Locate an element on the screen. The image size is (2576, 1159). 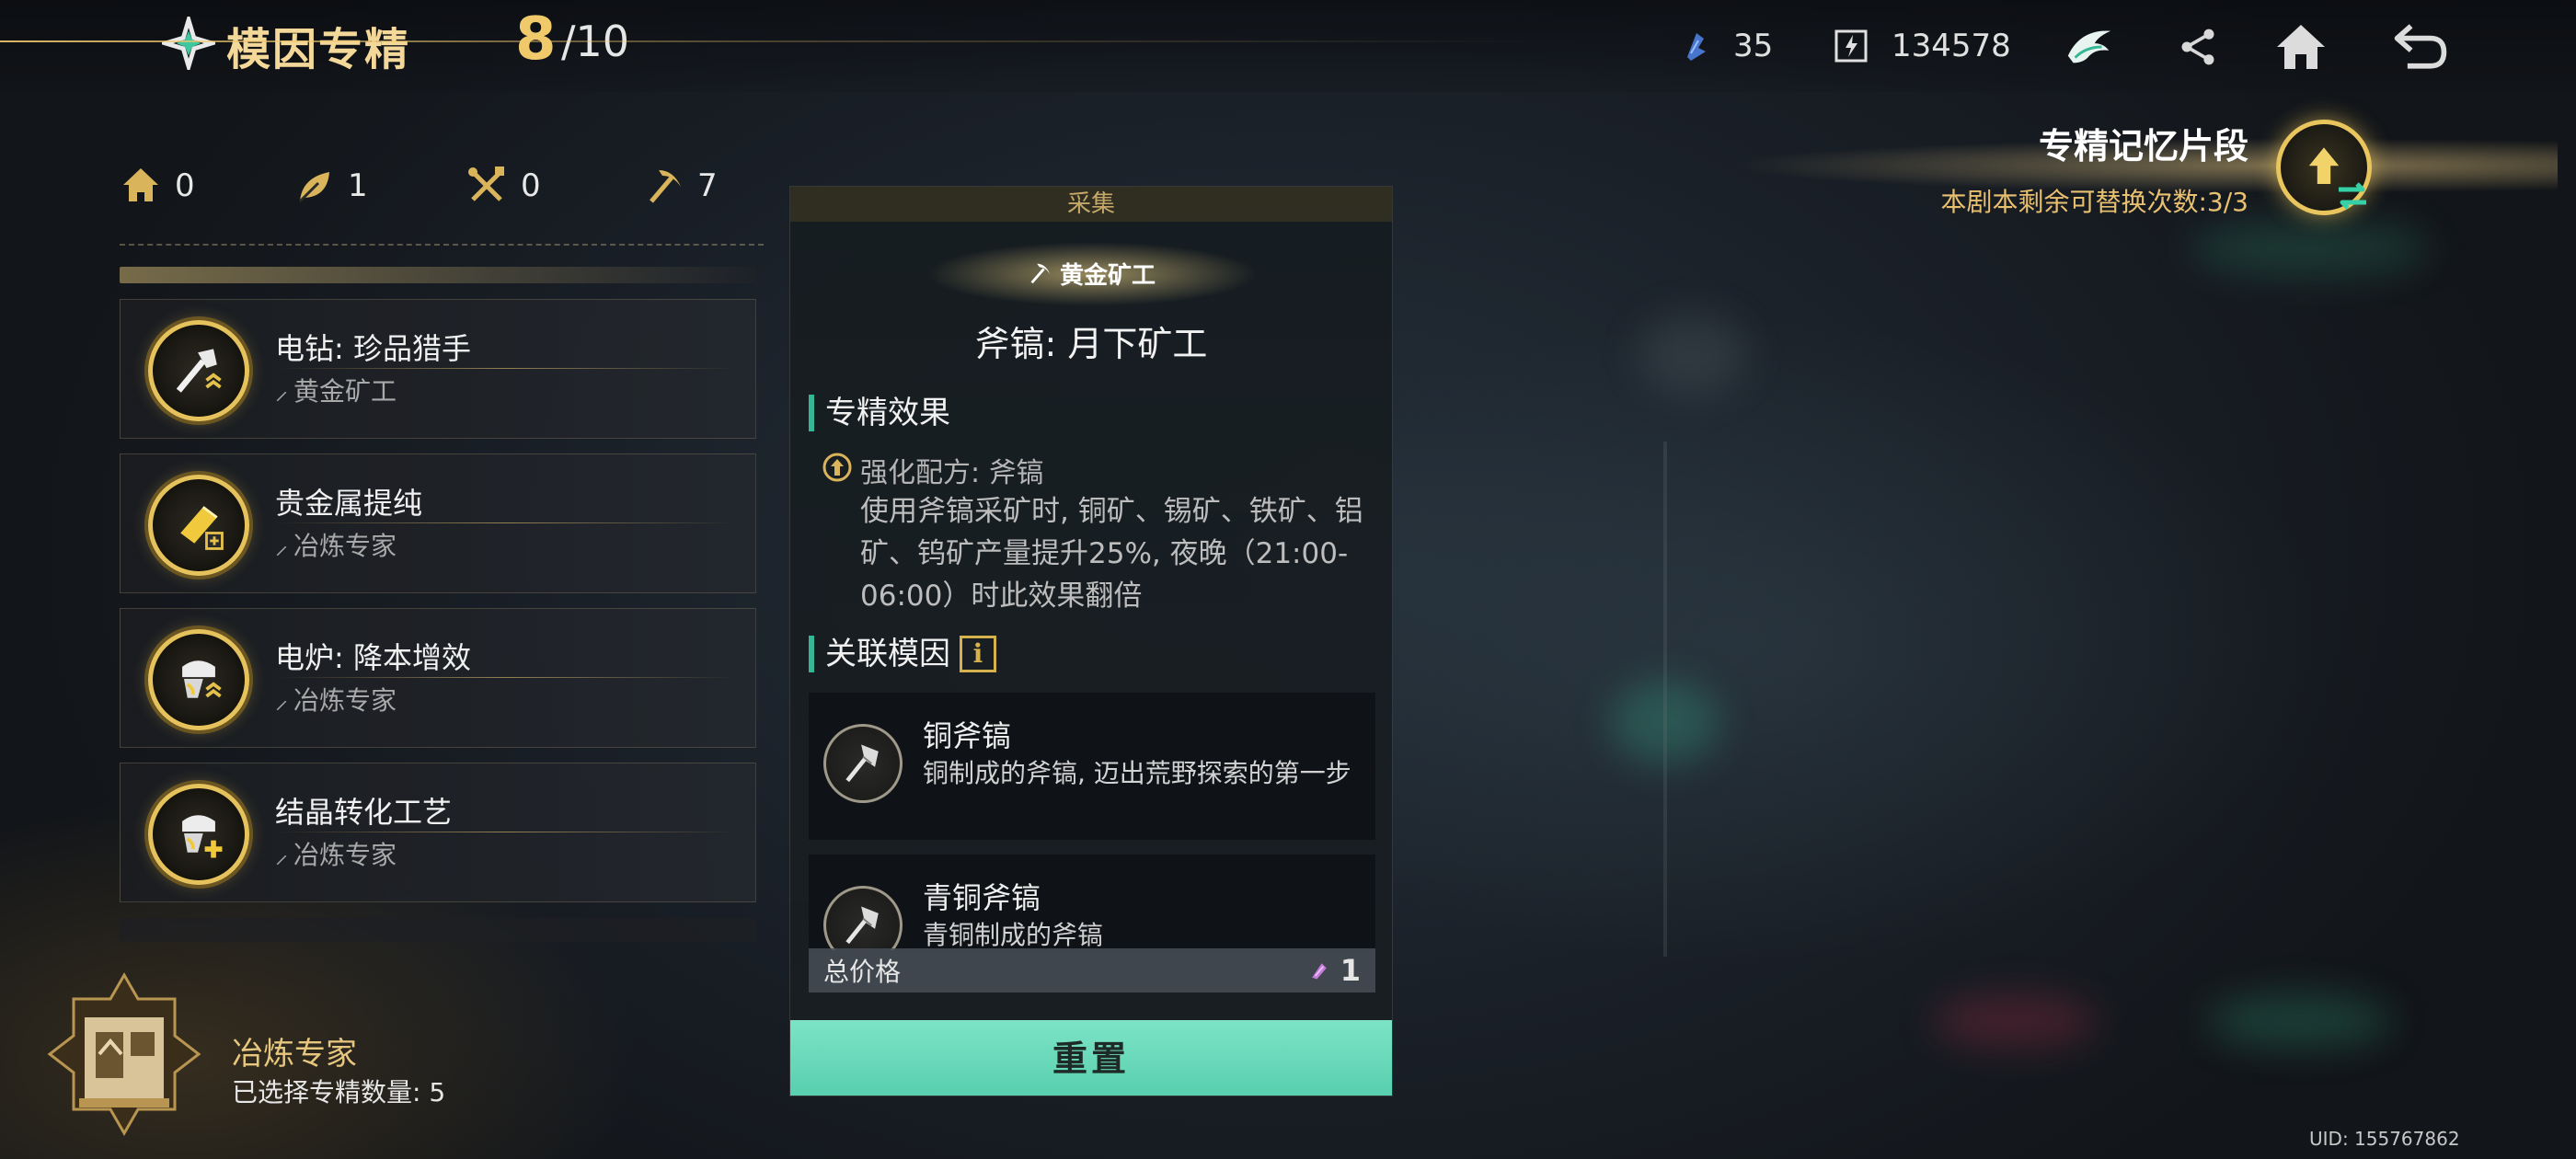
top-bar: 模因专精 8 /10 35 134578 is located at coordinates (1288, 46).